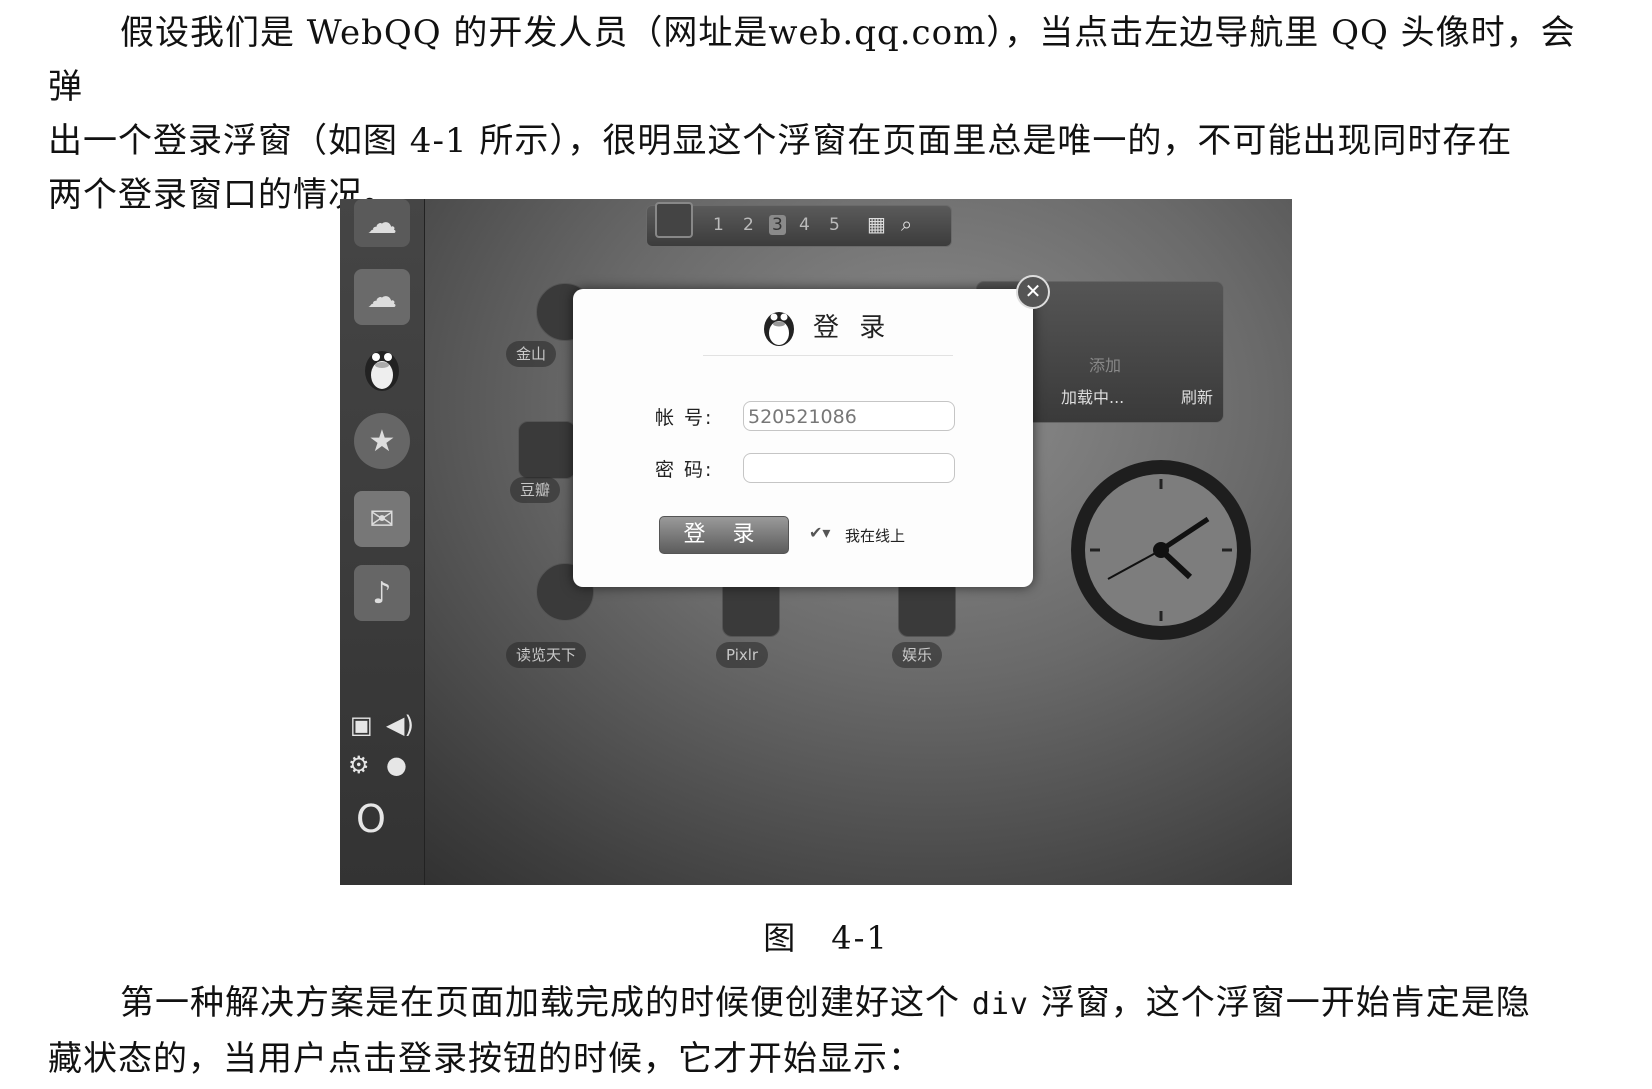 The width and height of the screenshot is (1652, 1089). I want to click on app-market-icon: ▣, so click(361, 725).